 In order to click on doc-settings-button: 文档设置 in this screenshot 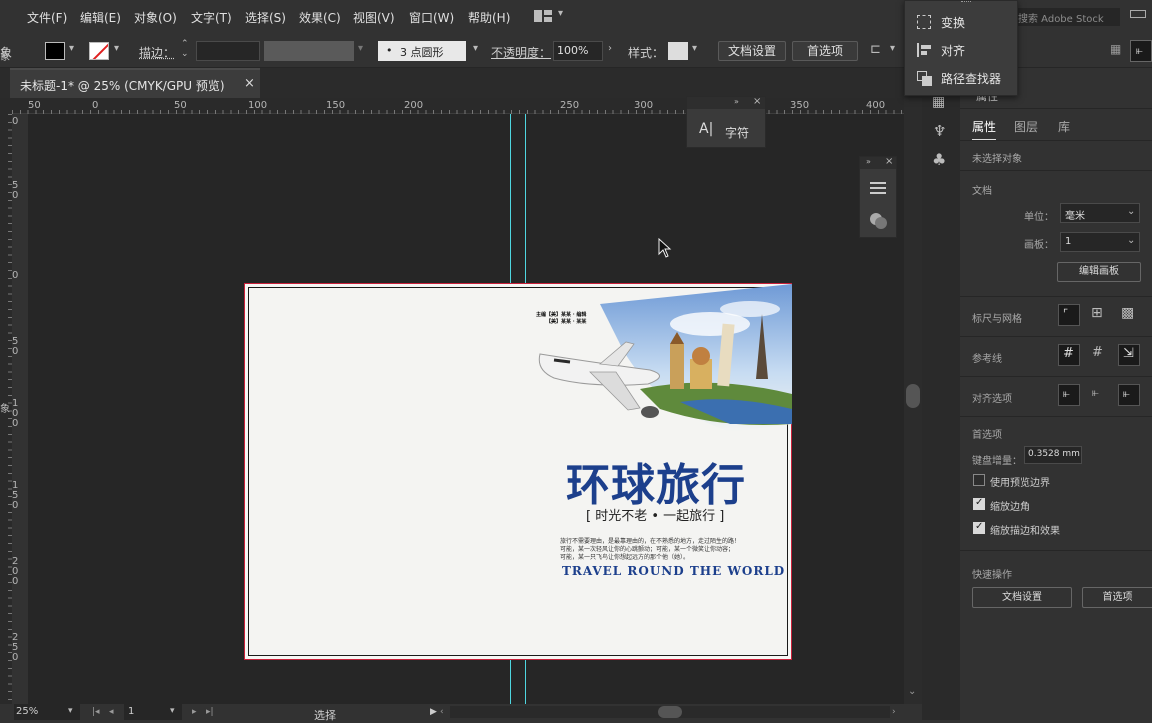, I will do `click(752, 51)`.